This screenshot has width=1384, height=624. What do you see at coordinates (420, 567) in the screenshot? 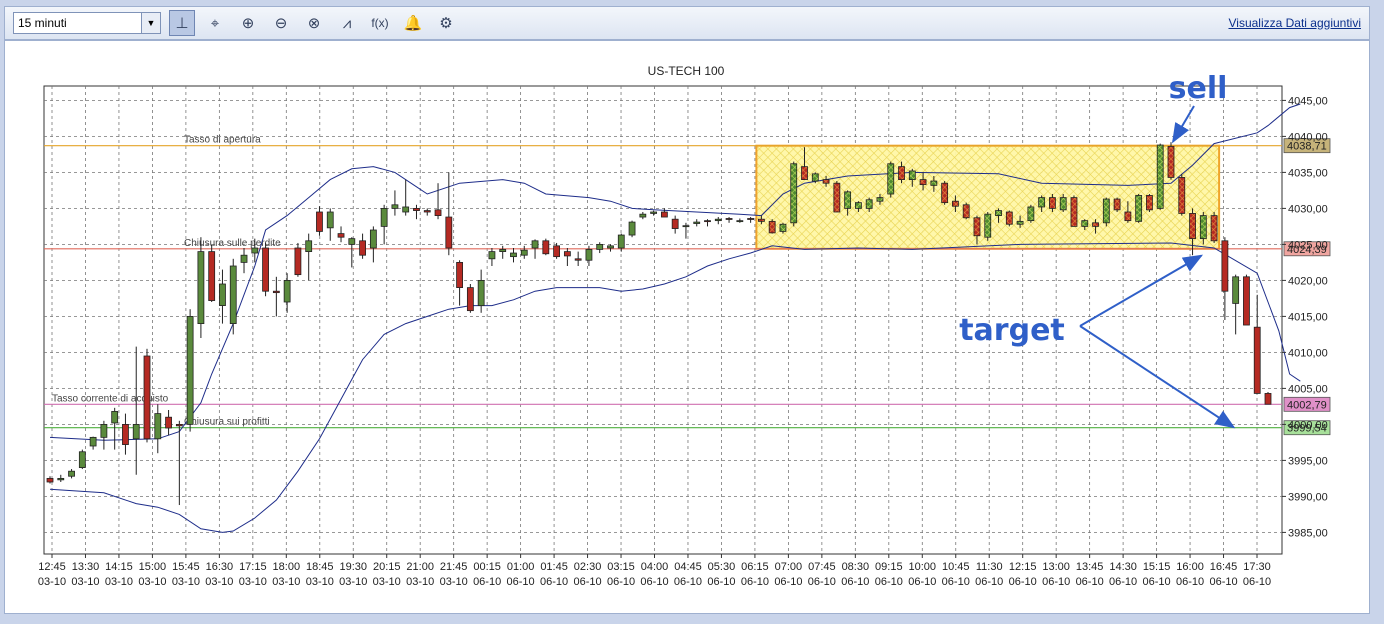
I see `x-tick-label-time: 21:00` at bounding box center [420, 567].